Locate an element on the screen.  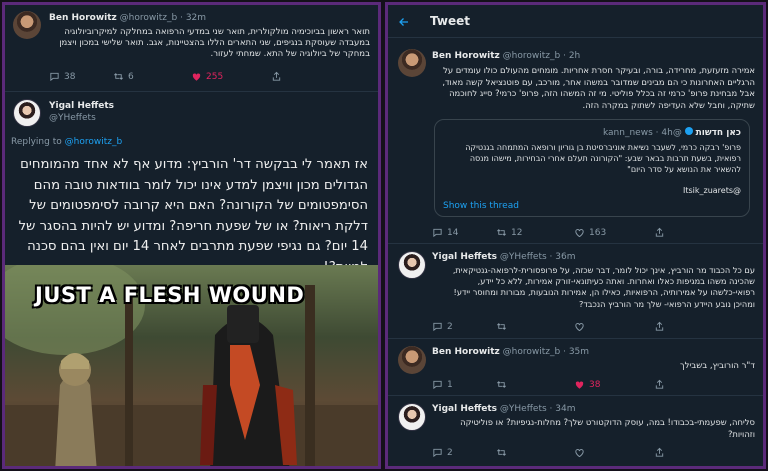
tweet-time: 34m is located at coordinates (565, 409).